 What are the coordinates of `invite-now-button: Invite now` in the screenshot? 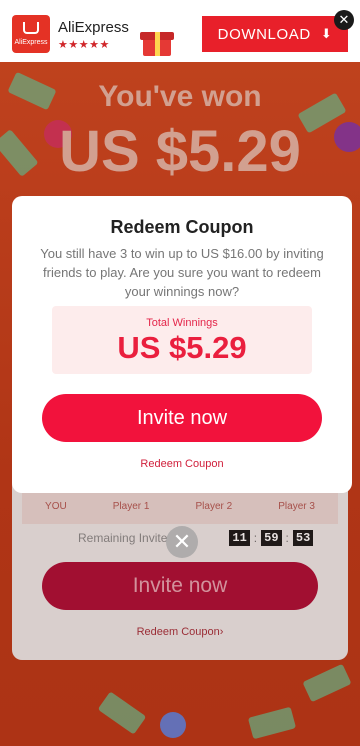 It's located at (182, 418).